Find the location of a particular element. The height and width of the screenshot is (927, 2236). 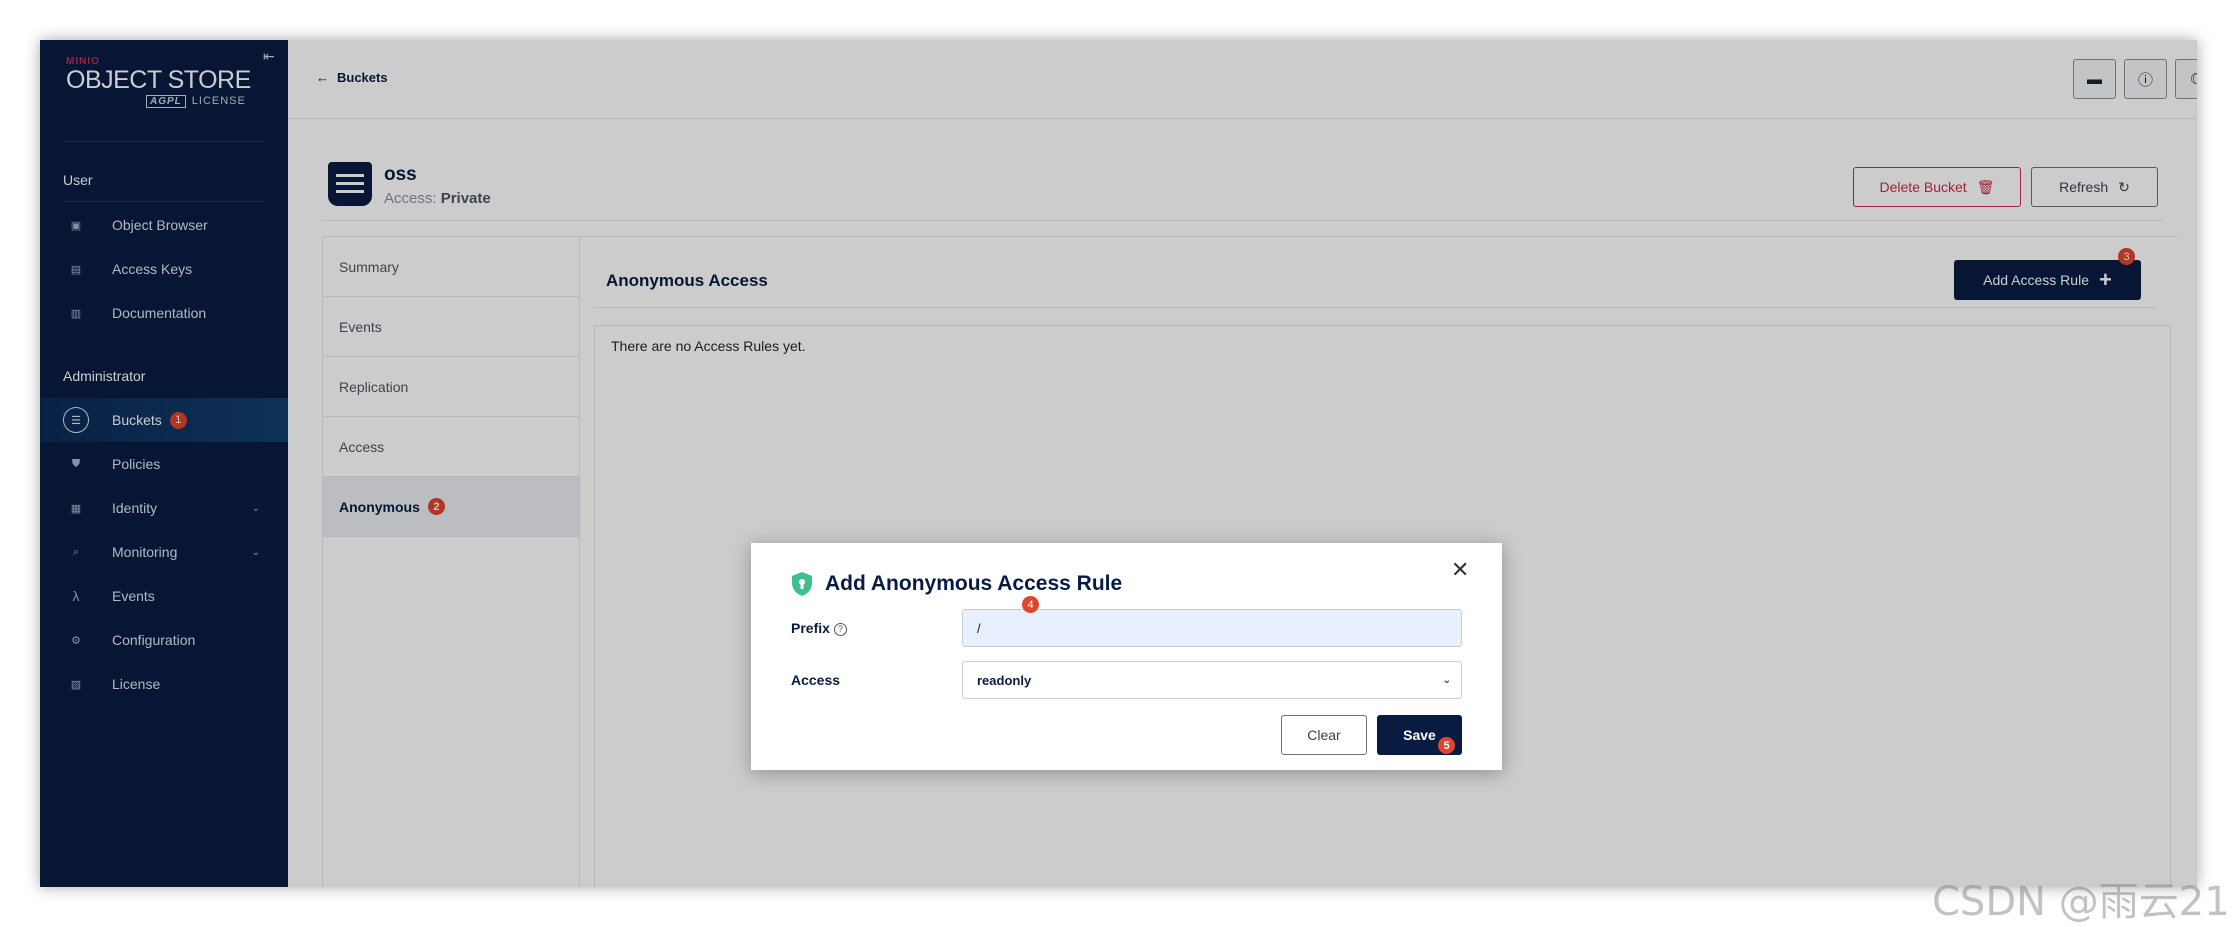

save-button: Save 5 is located at coordinates (1419, 735).